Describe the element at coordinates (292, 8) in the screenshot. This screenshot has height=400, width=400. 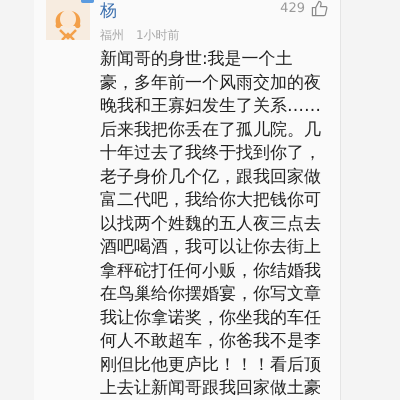
I see `like-count: 429` at that location.